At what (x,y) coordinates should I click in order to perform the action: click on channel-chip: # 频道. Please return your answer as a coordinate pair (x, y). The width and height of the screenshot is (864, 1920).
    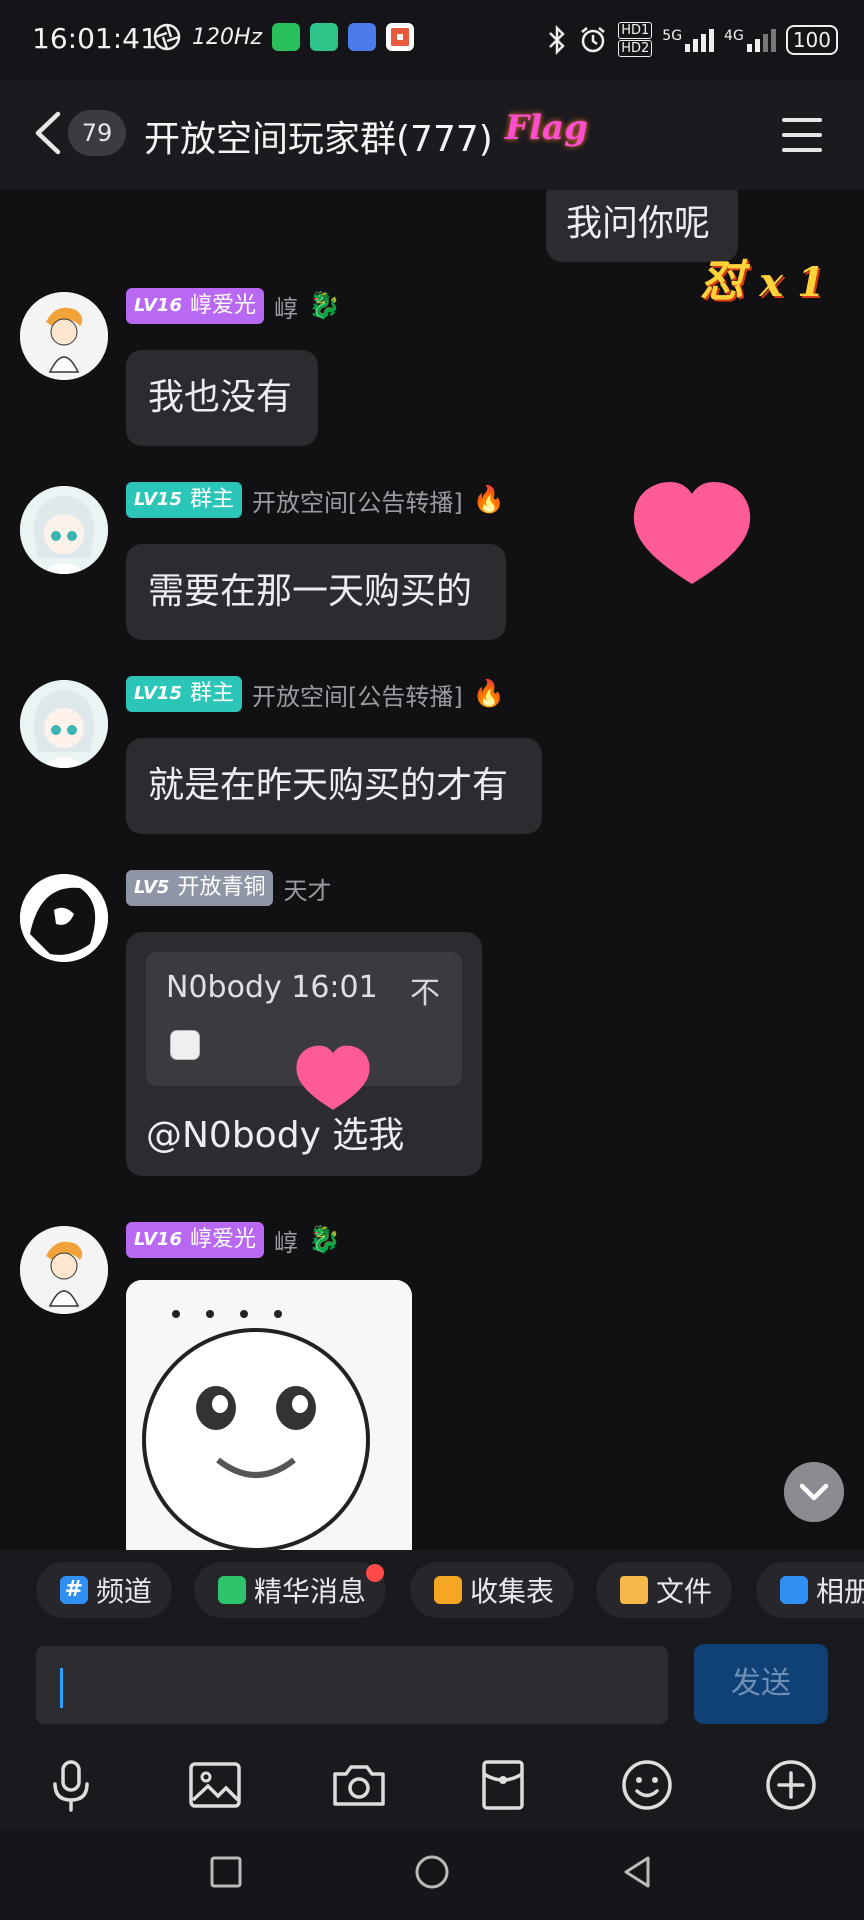
    Looking at the image, I should click on (104, 1590).